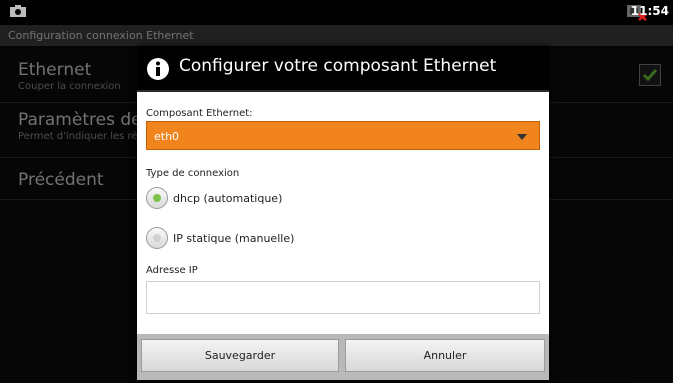 This screenshot has width=673, height=383. What do you see at coordinates (445, 355) in the screenshot?
I see `cancel-button: Annuler` at bounding box center [445, 355].